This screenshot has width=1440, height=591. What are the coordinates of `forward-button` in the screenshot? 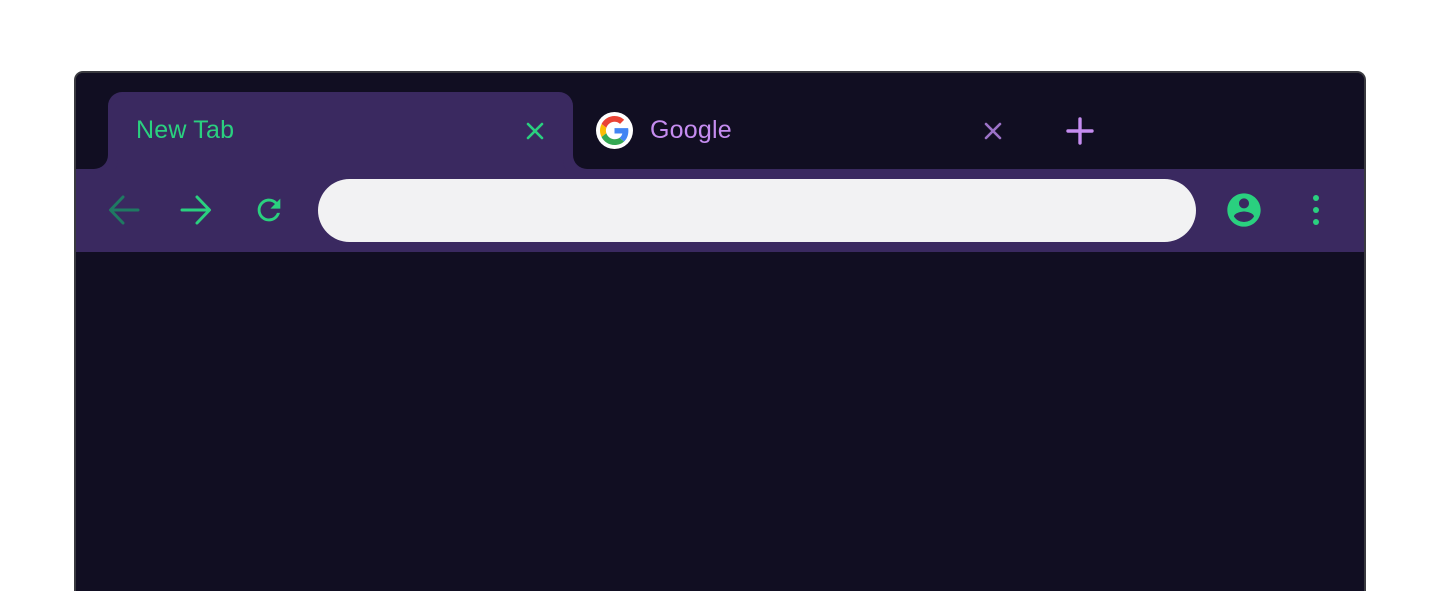 It's located at (196, 210).